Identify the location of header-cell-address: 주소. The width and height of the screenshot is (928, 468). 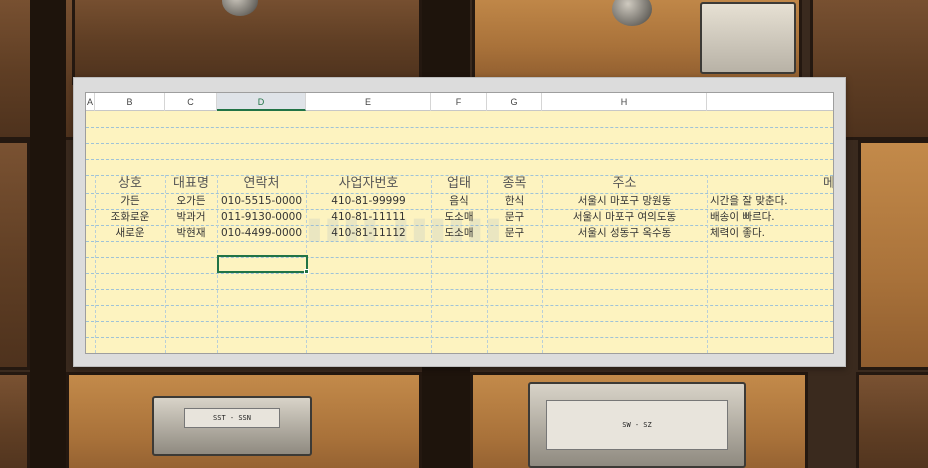
(624, 184).